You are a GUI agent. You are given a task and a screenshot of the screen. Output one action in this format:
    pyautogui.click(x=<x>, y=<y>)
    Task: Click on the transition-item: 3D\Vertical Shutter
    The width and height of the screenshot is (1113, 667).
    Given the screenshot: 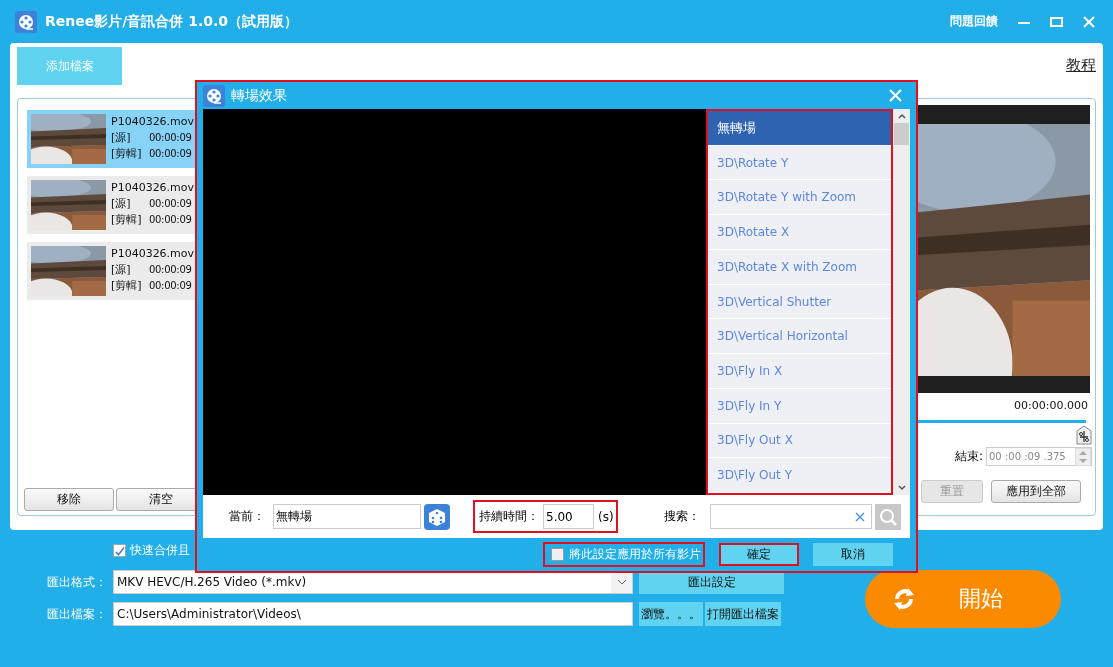 What is the action you would take?
    pyautogui.click(x=799, y=302)
    